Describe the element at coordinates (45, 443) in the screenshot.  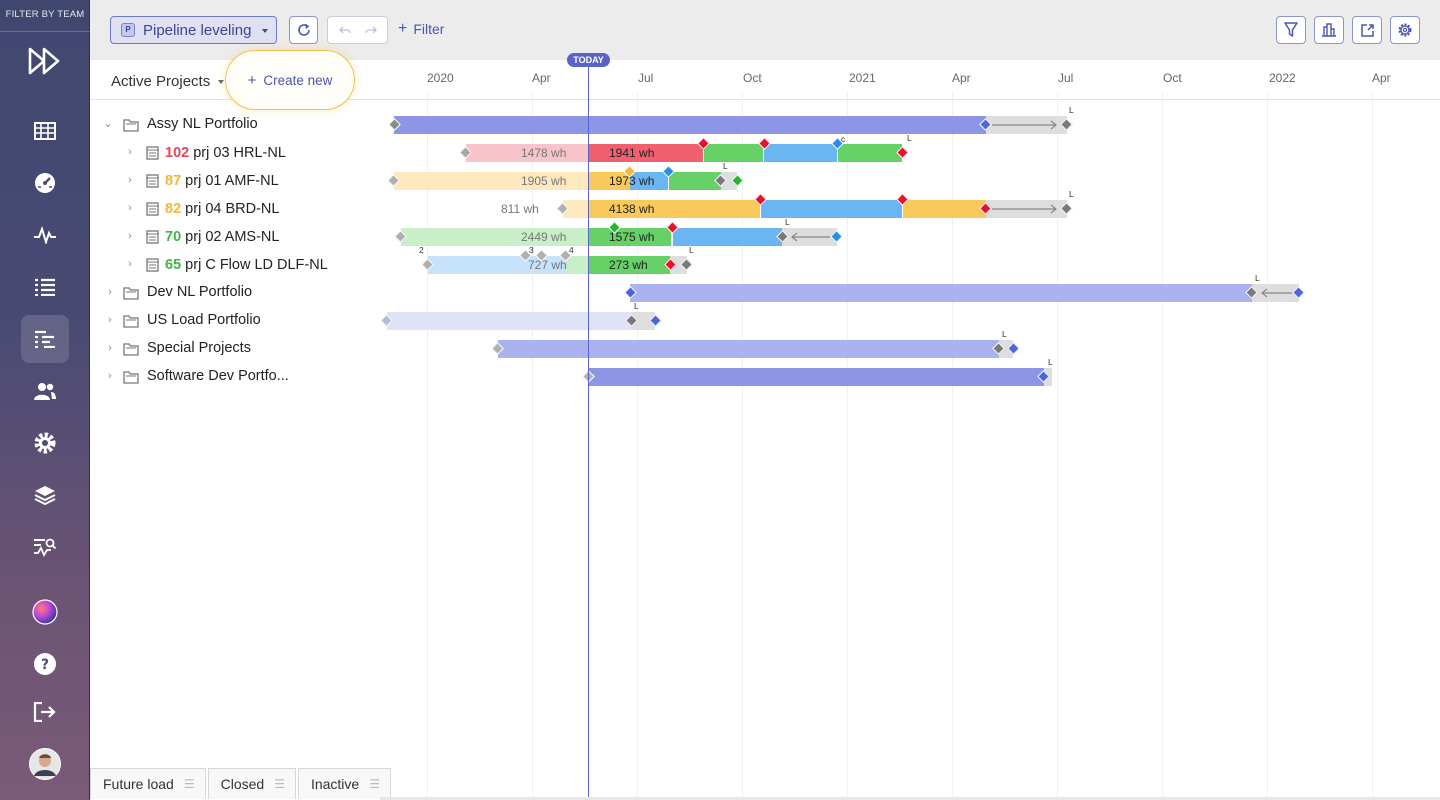
I see `settings-icon` at that location.